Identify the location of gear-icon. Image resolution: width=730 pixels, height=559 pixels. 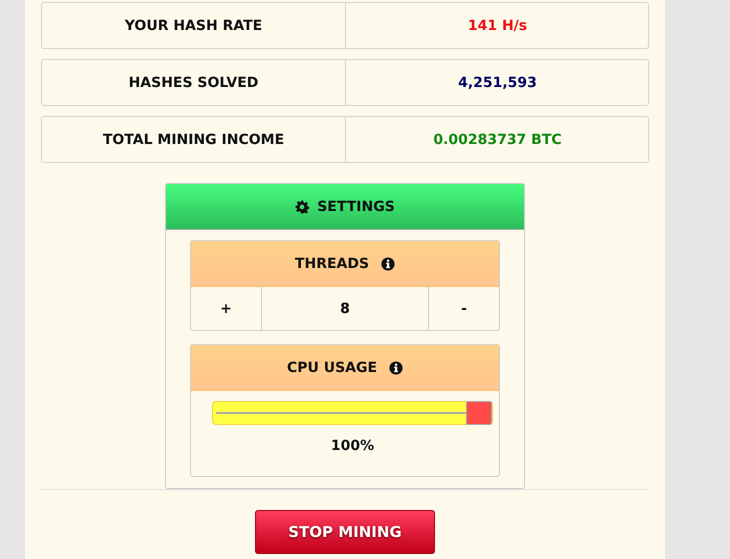
(302, 207).